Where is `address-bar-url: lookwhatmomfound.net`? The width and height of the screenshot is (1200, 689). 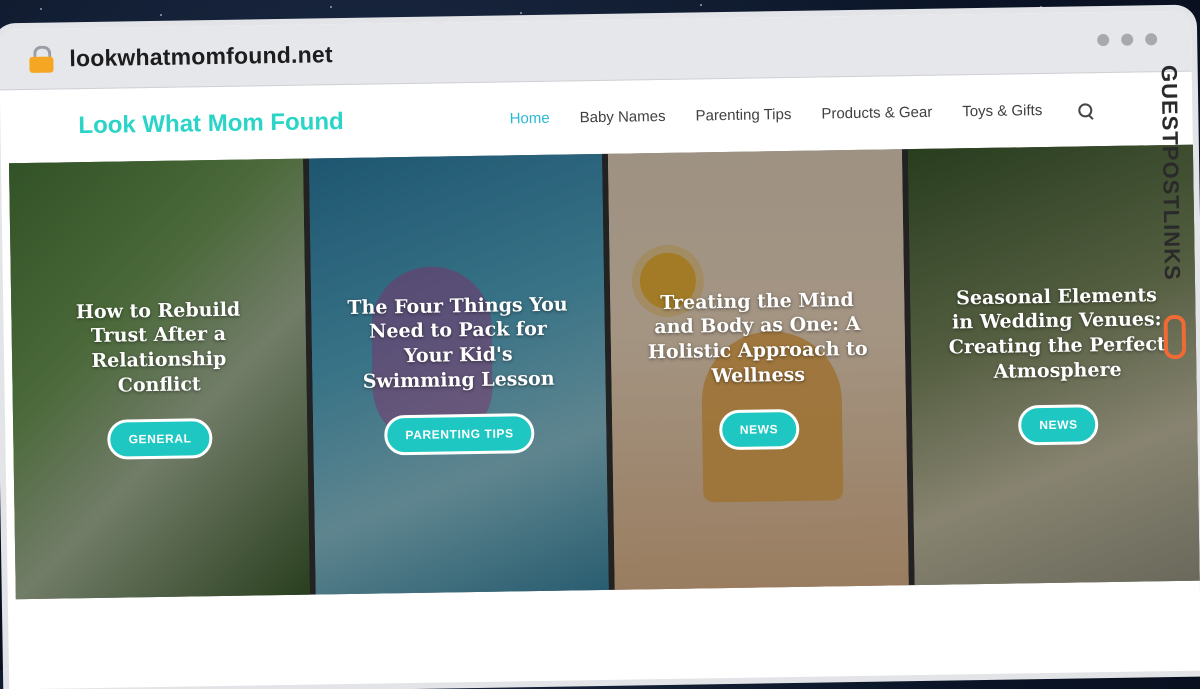
address-bar-url: lookwhatmomfound.net is located at coordinates (201, 56).